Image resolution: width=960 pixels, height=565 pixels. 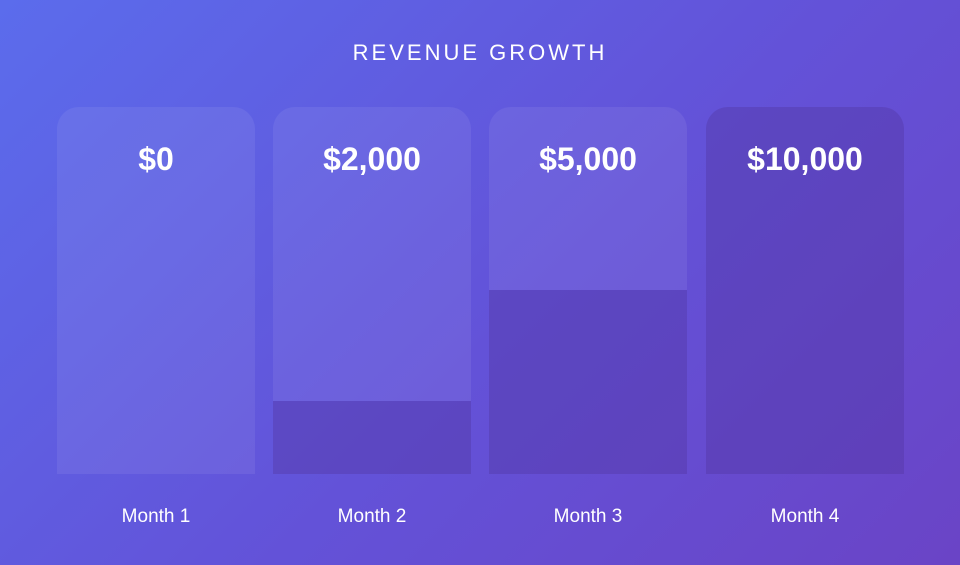 I want to click on bar-column: $2,000, so click(x=372, y=290).